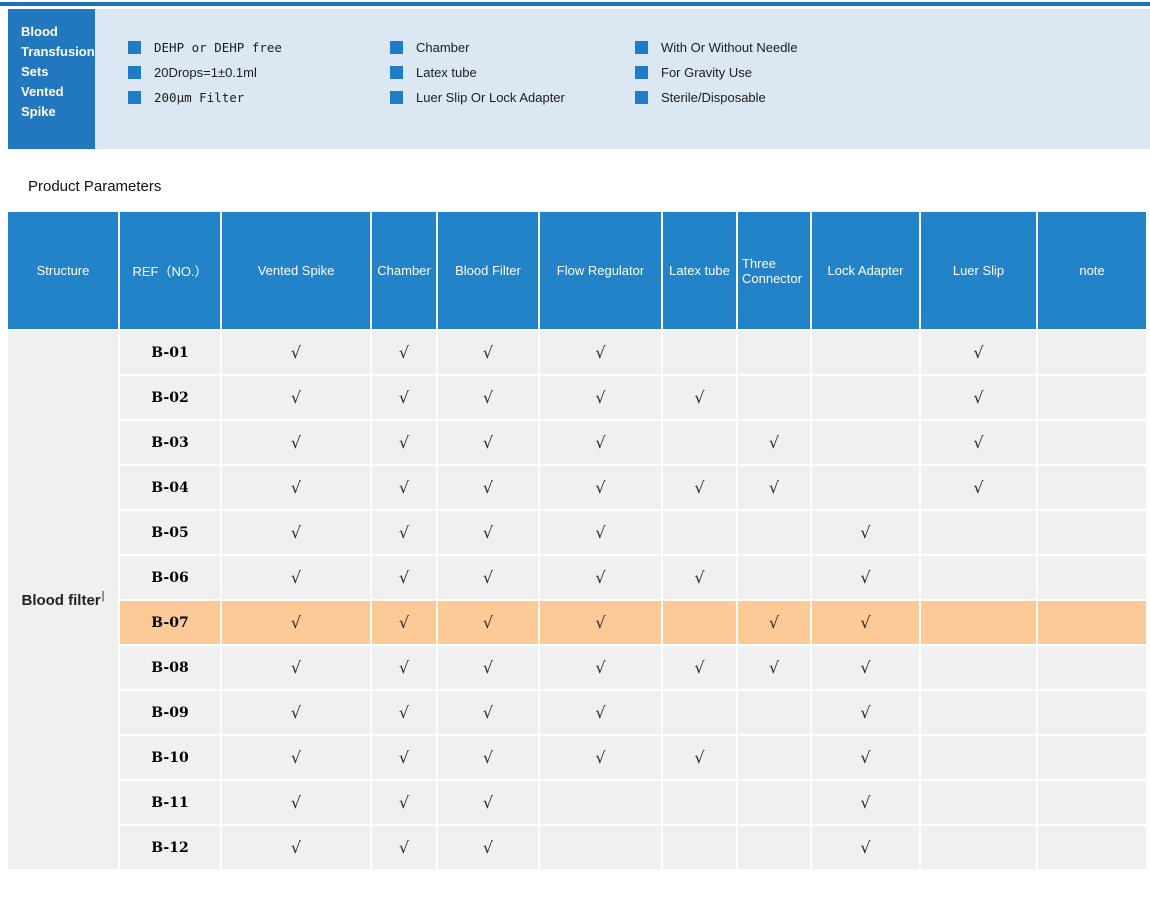  I want to click on column-header-ref-no: REF（NO.）, so click(170, 270).